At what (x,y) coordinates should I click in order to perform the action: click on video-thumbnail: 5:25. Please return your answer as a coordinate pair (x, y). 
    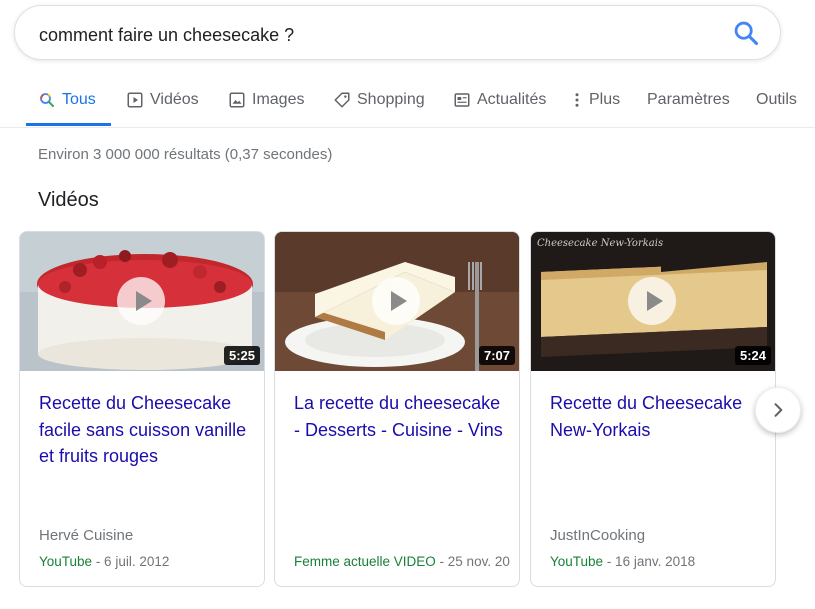
    Looking at the image, I should click on (142, 301).